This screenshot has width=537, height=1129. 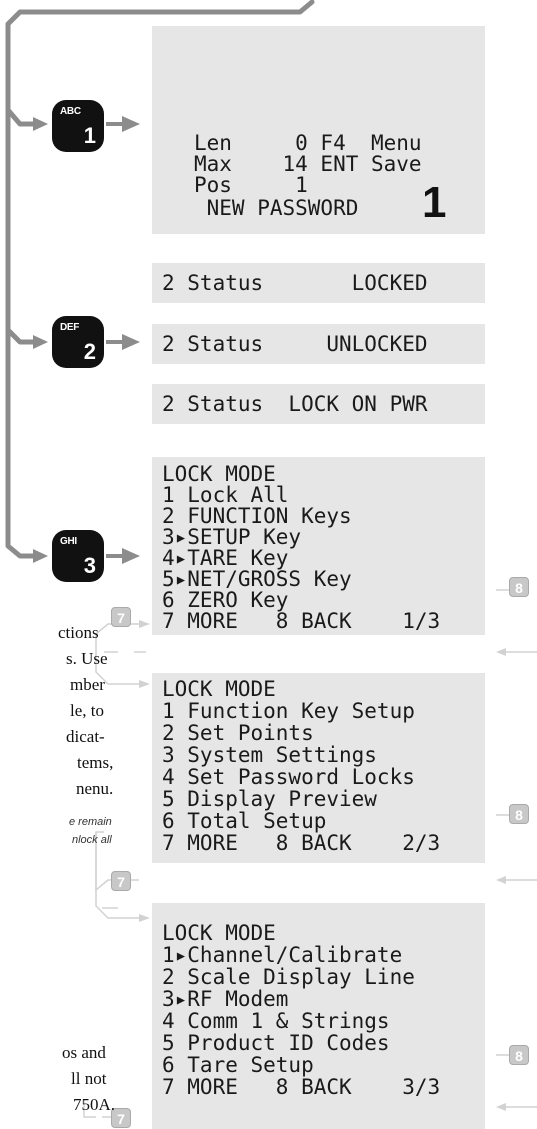 What do you see at coordinates (78, 126) in the screenshot?
I see `key-abc-1: ABC 1` at bounding box center [78, 126].